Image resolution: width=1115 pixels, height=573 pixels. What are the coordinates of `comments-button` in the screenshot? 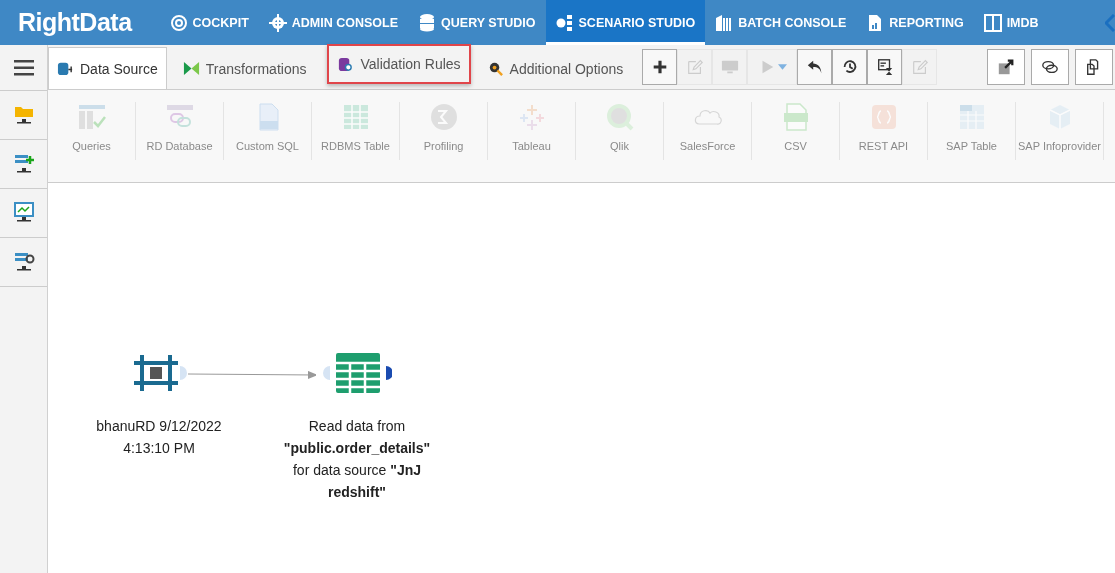 It's located at (1050, 67).